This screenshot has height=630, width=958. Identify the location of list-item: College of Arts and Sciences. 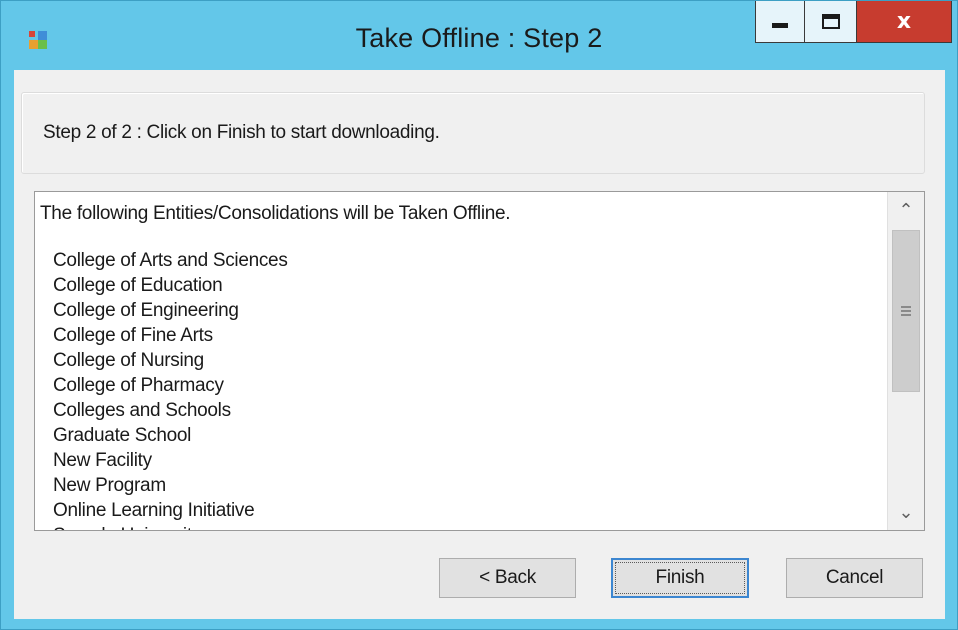
(170, 260).